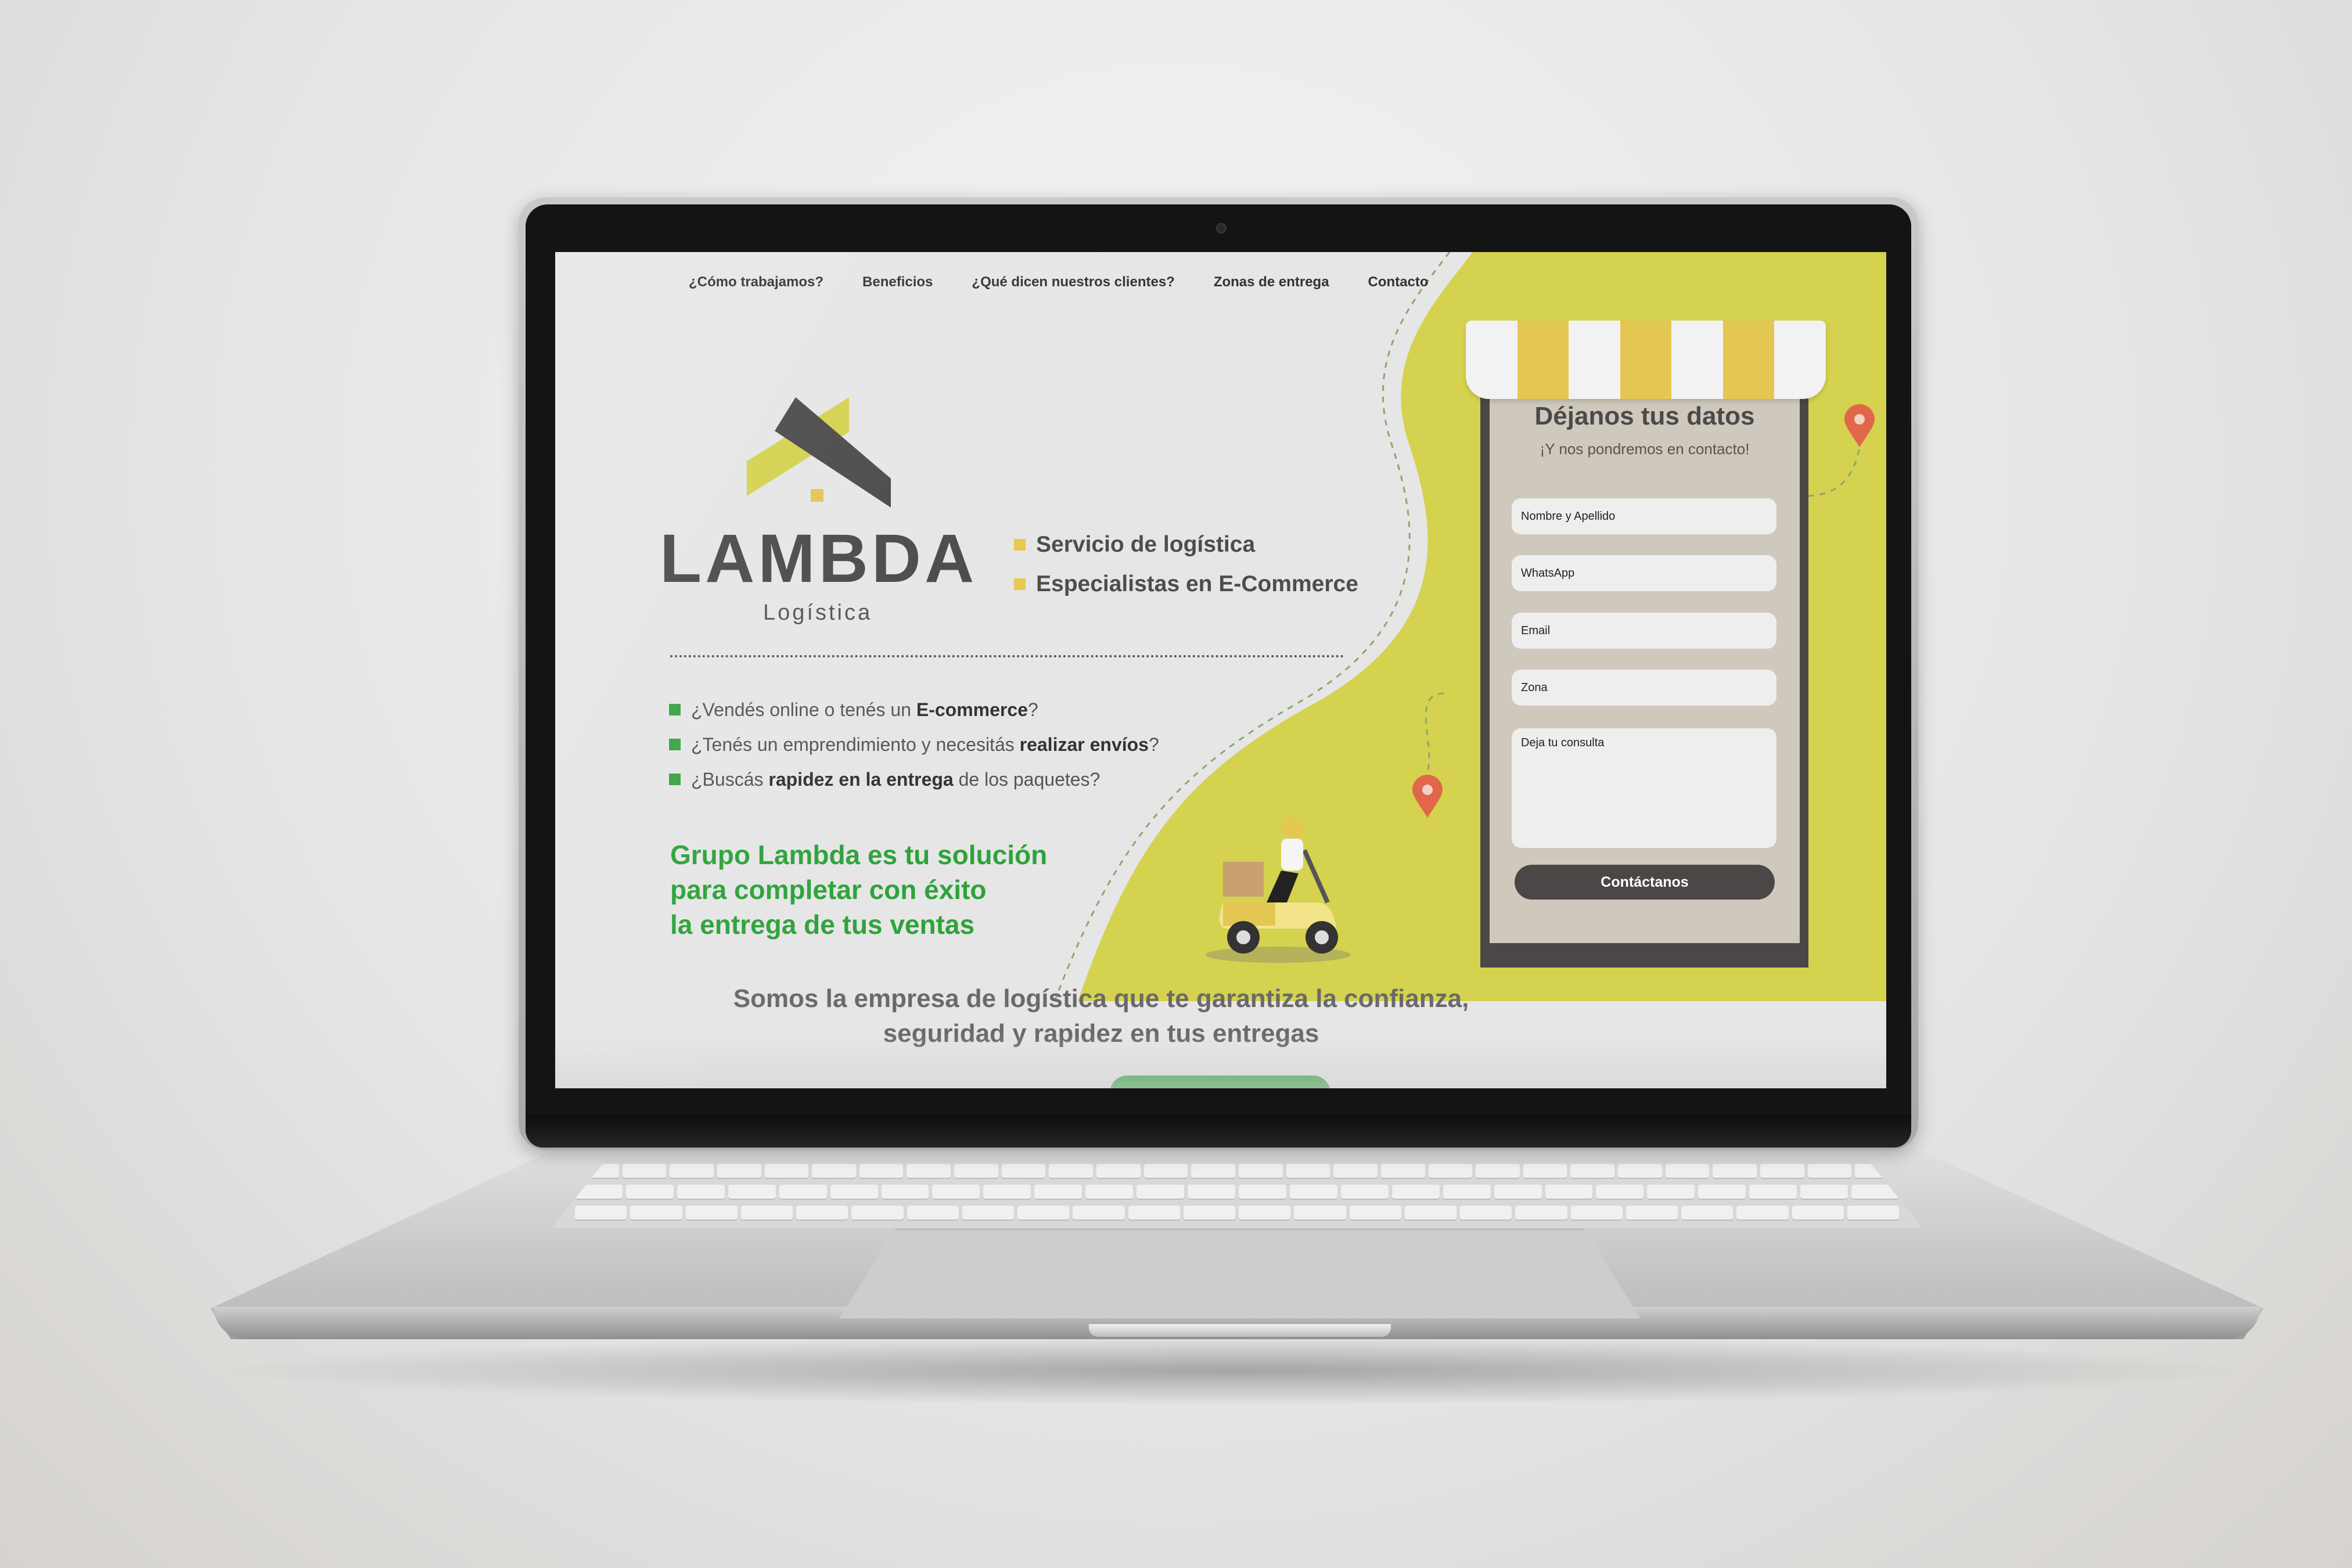 Image resolution: width=2352 pixels, height=1568 pixels. I want to click on laptop-shadow, so click(1234, 1370).